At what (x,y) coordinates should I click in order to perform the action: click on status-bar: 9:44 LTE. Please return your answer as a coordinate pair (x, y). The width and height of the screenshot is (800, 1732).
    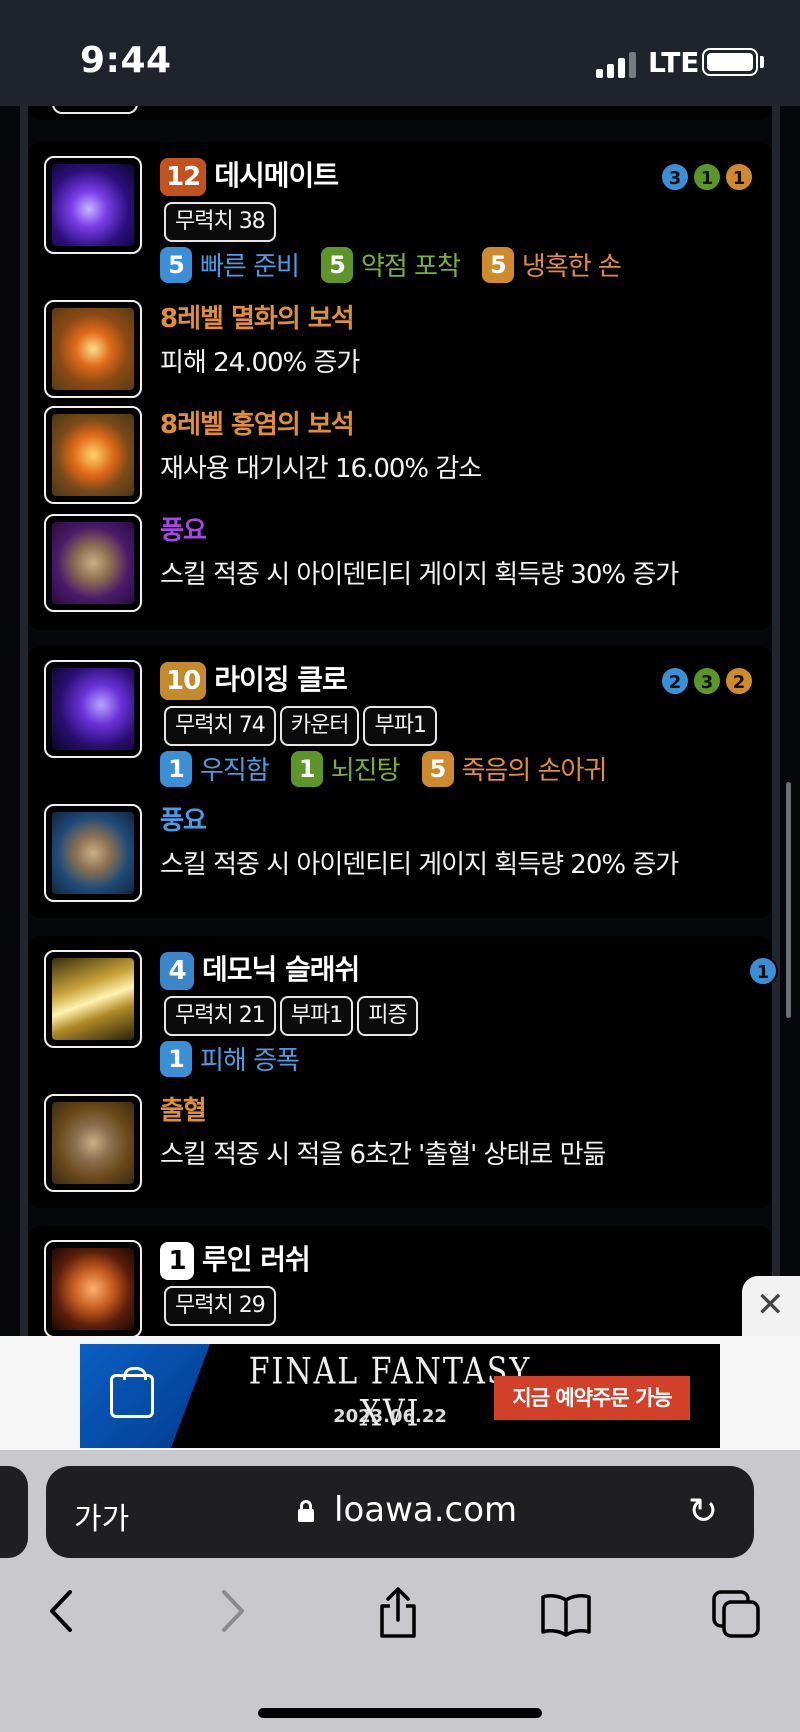
    Looking at the image, I should click on (400, 53).